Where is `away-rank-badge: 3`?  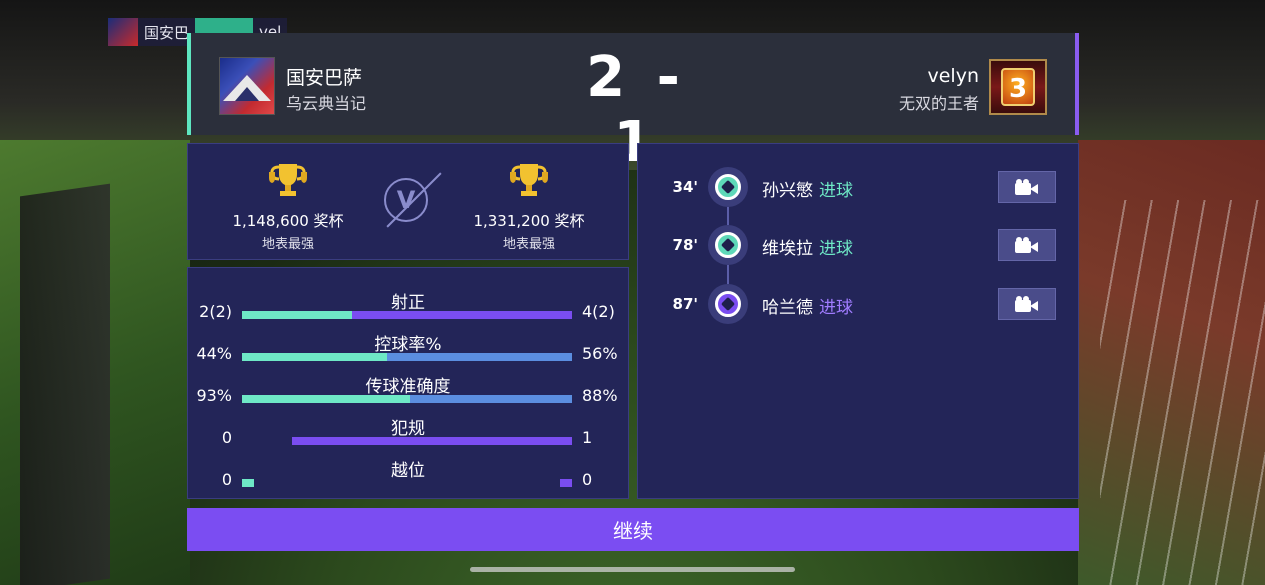
away-rank-badge: 3 is located at coordinates (1018, 87).